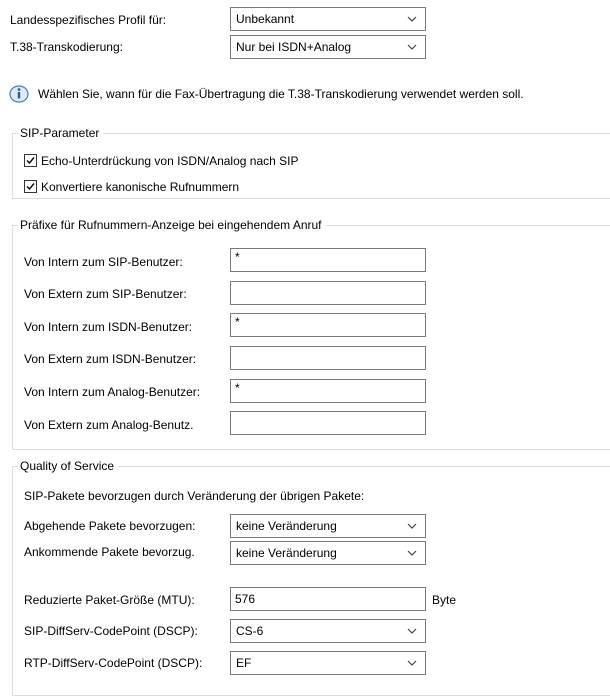 The image size is (610, 696). Describe the element at coordinates (244, 663) in the screenshot. I see `rtp-dscp-value: EF` at that location.